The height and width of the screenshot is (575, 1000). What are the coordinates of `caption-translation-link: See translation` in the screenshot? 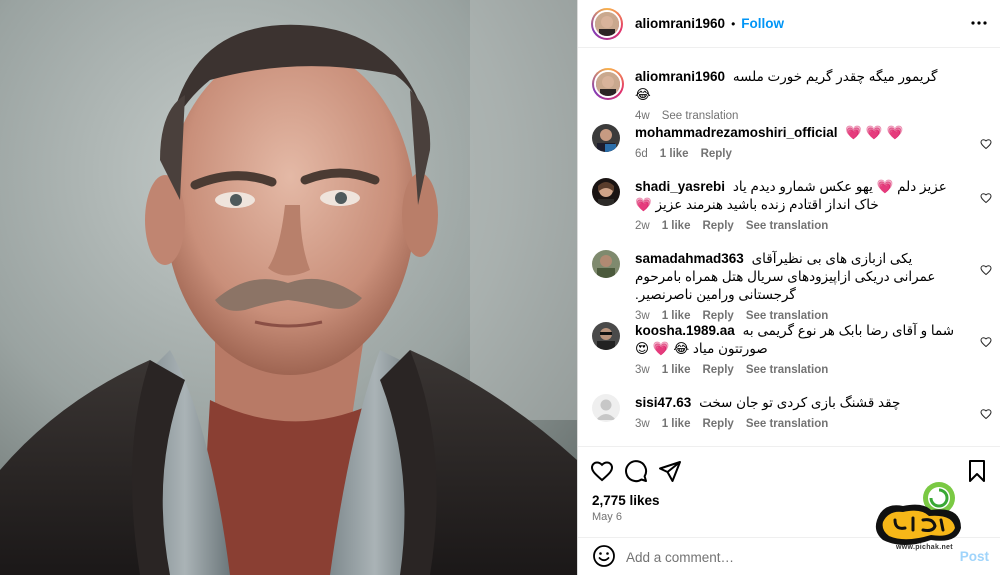 It's located at (700, 116).